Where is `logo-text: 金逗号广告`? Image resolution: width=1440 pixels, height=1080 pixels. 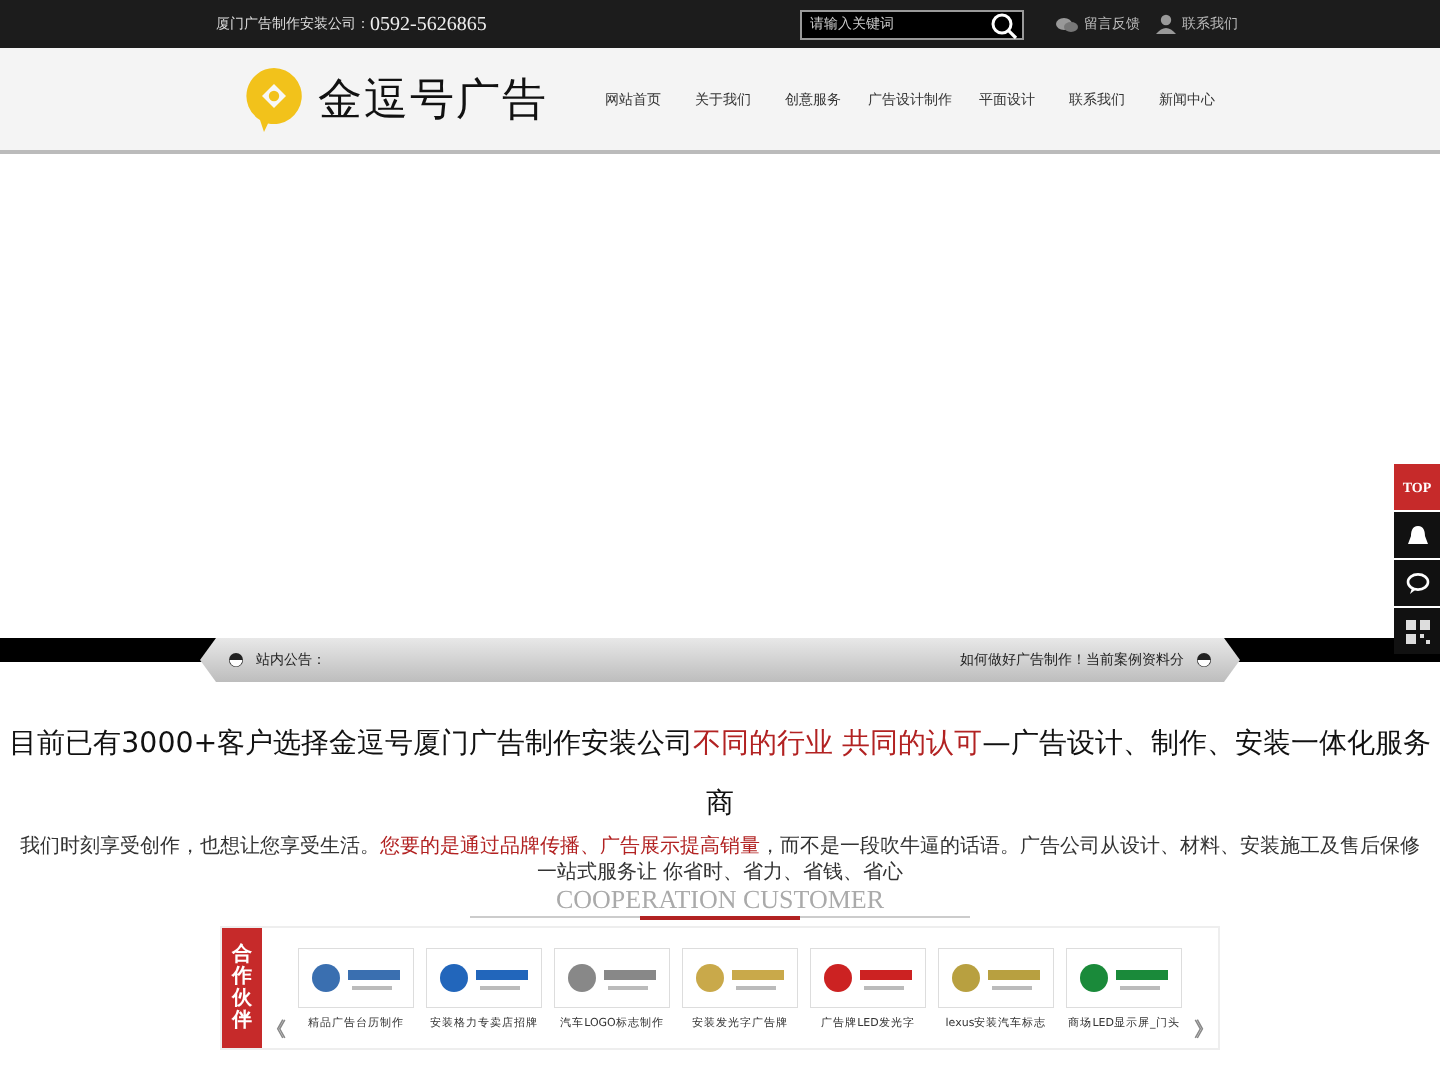
logo-text: 金逗号广告 is located at coordinates (433, 101).